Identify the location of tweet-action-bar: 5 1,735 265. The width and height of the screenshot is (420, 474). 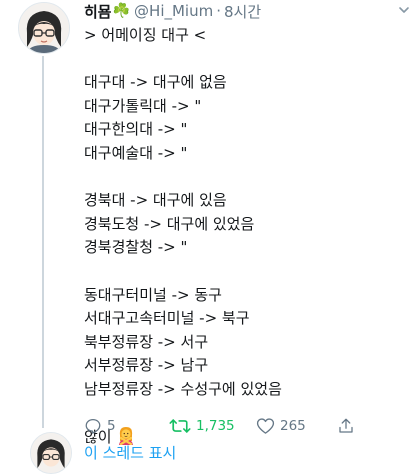
(234, 426).